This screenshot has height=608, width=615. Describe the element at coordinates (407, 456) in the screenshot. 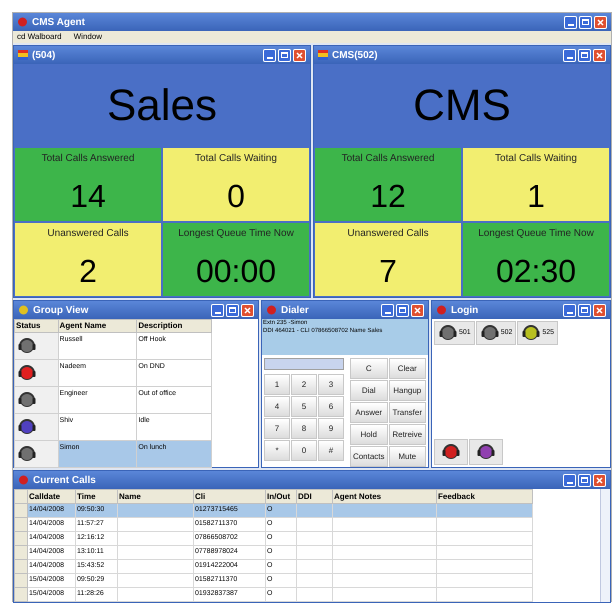

I see `dialer-key: Mute` at that location.